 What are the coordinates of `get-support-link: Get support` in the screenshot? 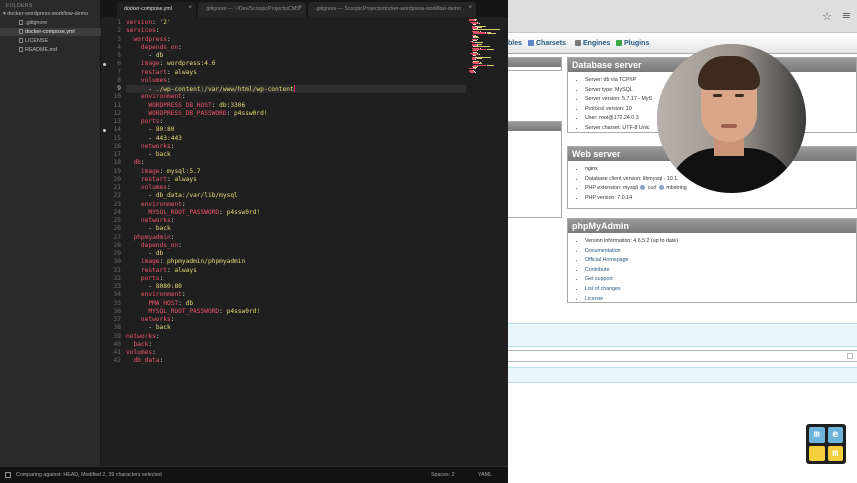 It's located at (720, 279).